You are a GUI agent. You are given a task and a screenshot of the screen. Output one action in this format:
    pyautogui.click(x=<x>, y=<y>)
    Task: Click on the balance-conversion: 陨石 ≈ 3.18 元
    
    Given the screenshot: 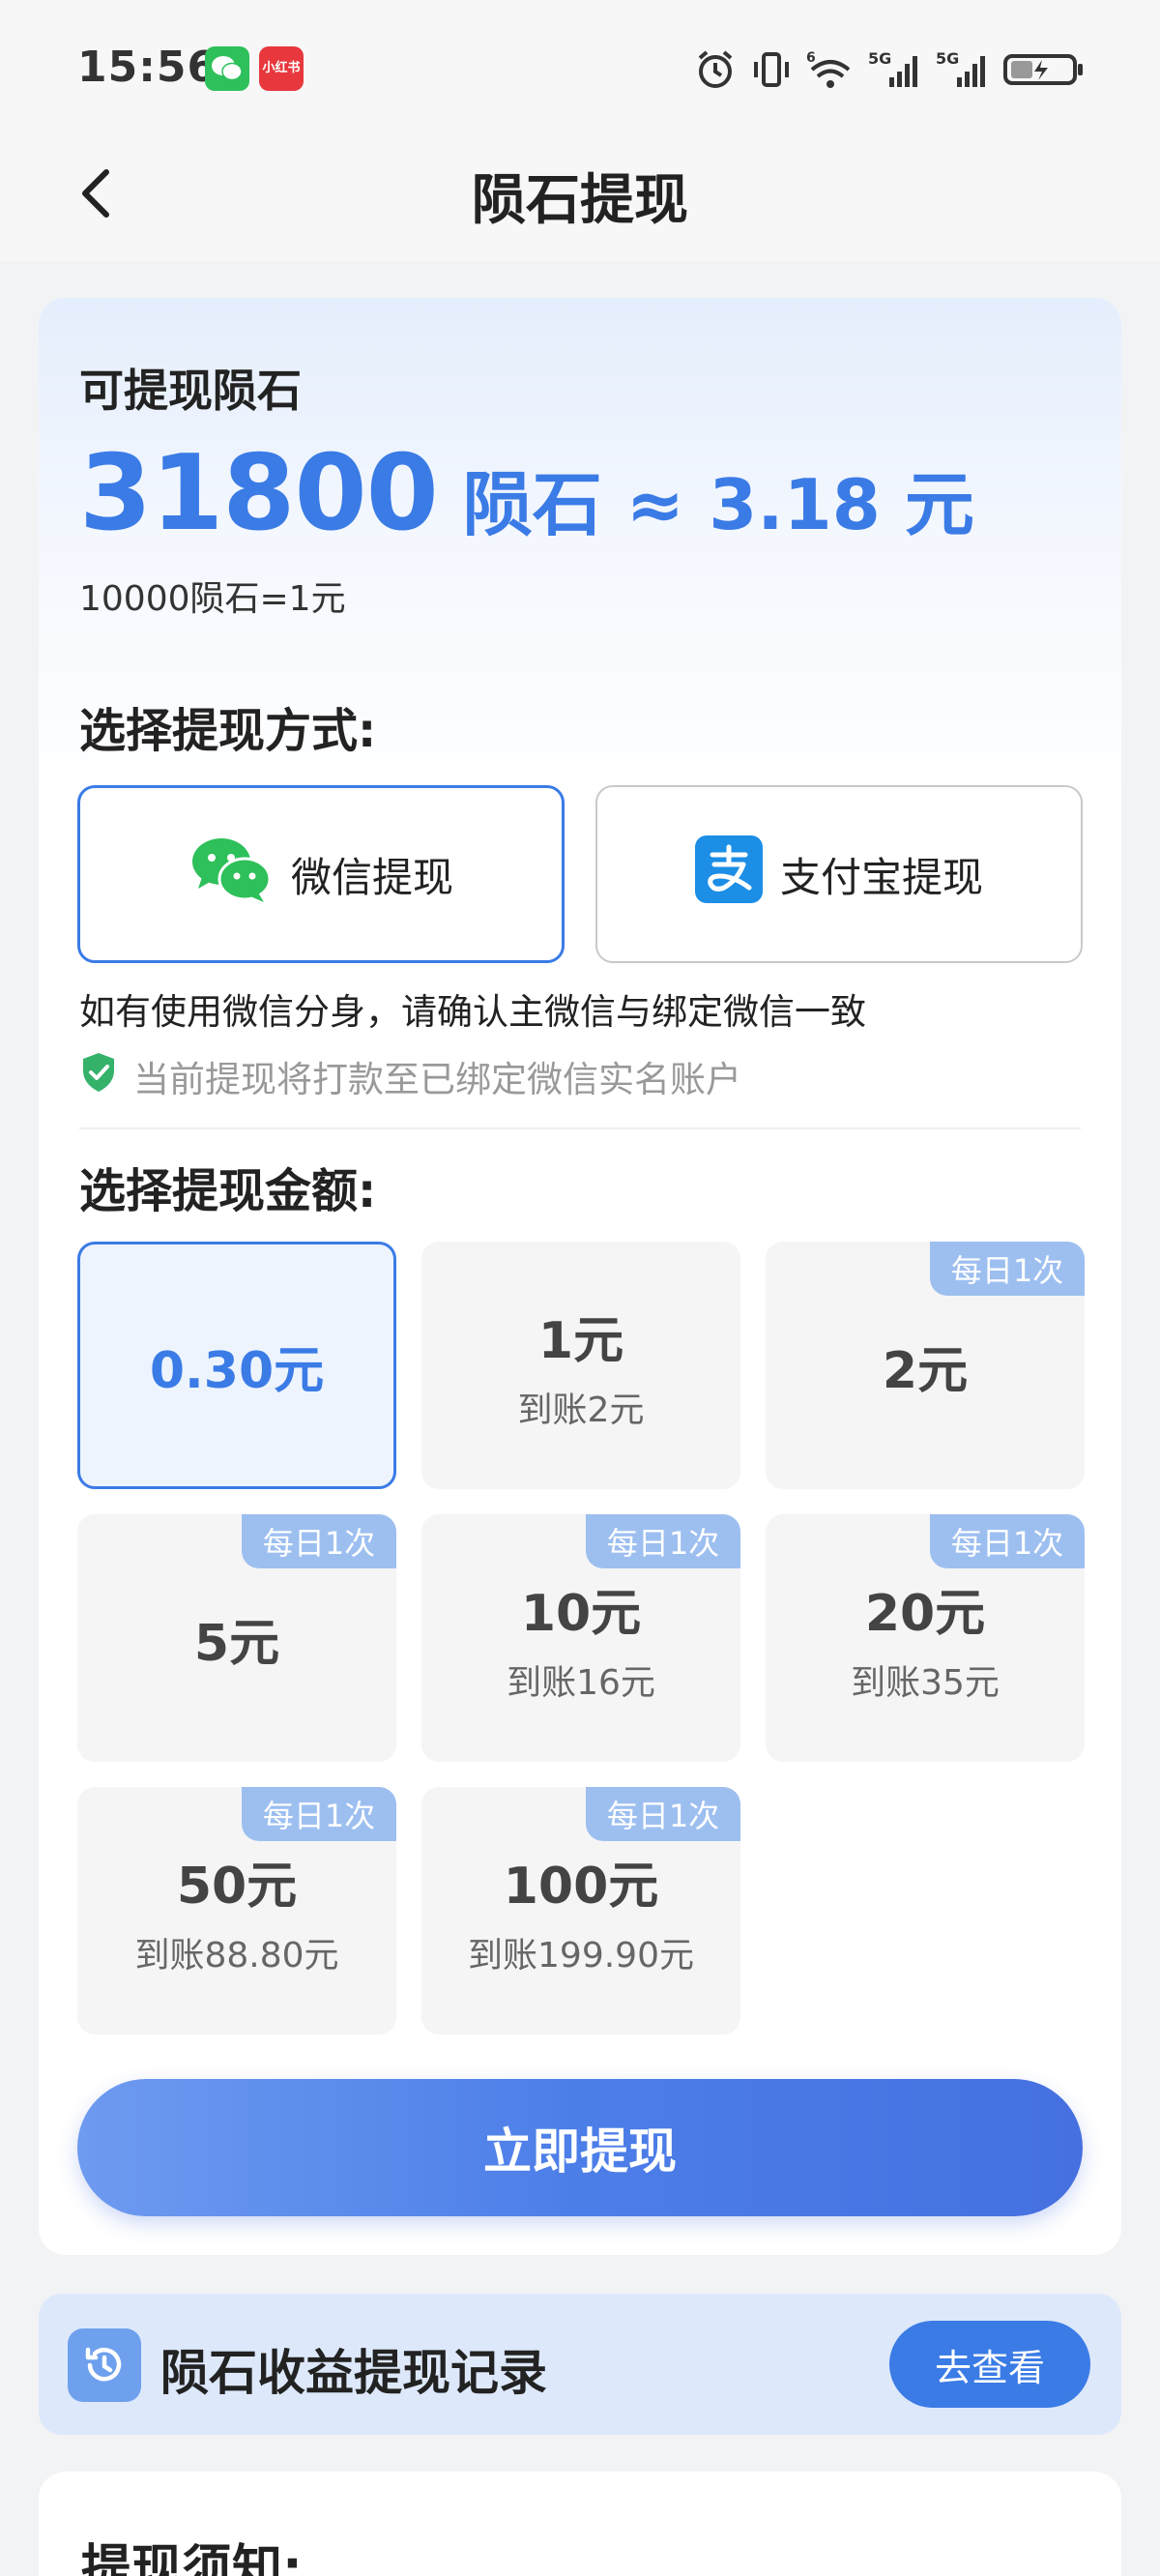 What is the action you would take?
    pyautogui.click(x=718, y=504)
    